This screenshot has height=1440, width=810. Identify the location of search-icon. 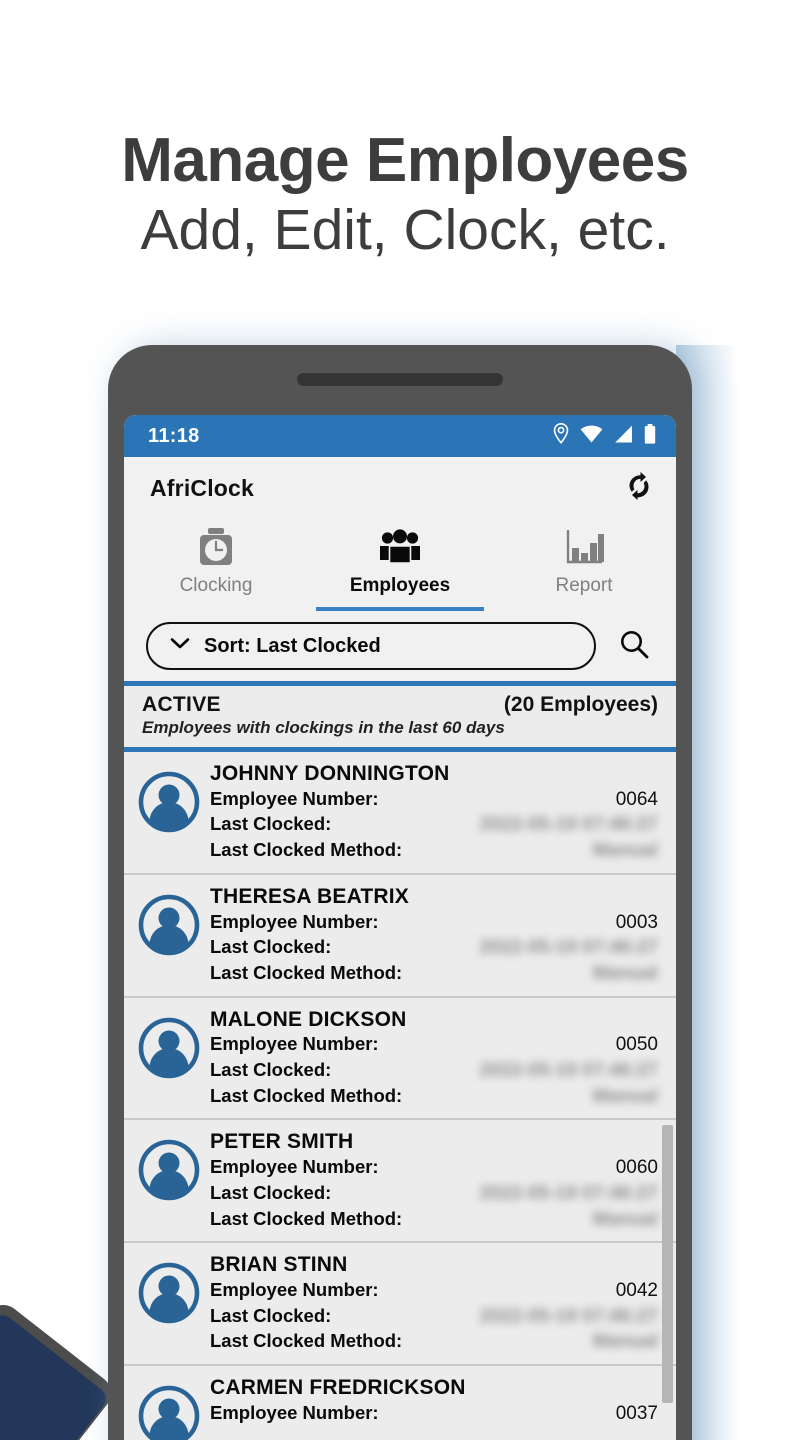
(634, 646).